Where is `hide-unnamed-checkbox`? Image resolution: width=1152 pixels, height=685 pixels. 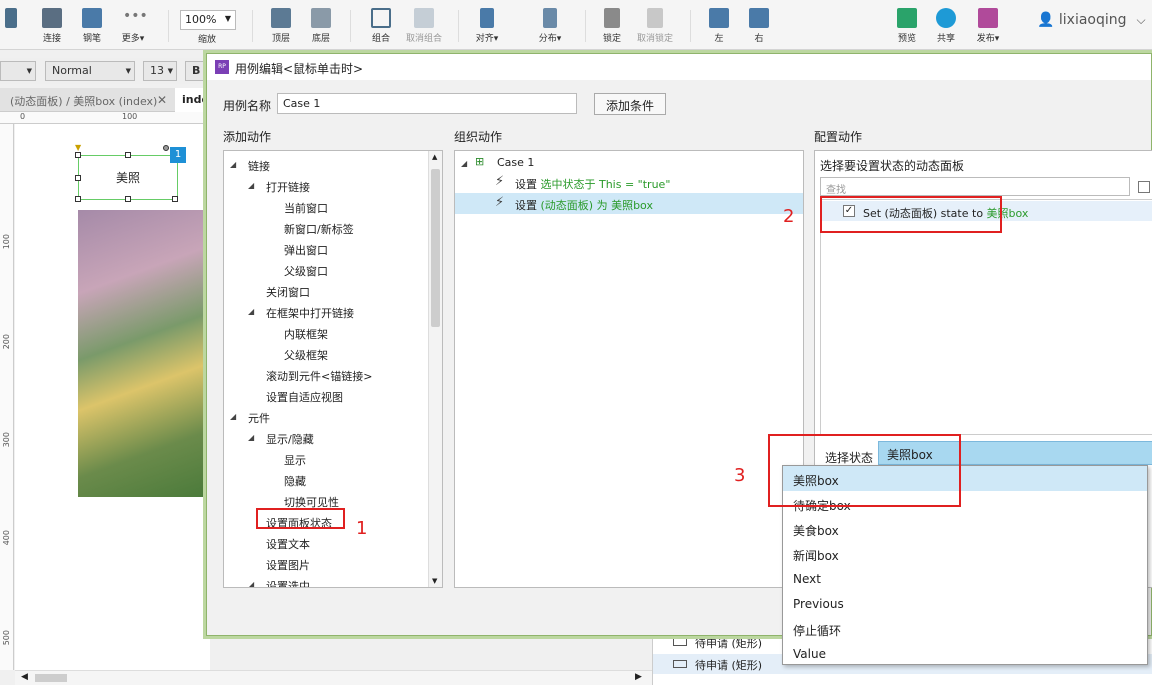 hide-unnamed-checkbox is located at coordinates (1144, 187).